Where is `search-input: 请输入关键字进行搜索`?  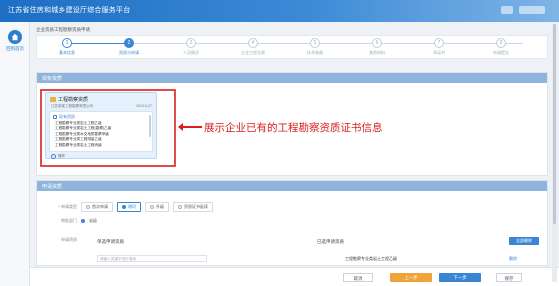
search-input: 请输入关键字进行搜索 is located at coordinates (152, 258).